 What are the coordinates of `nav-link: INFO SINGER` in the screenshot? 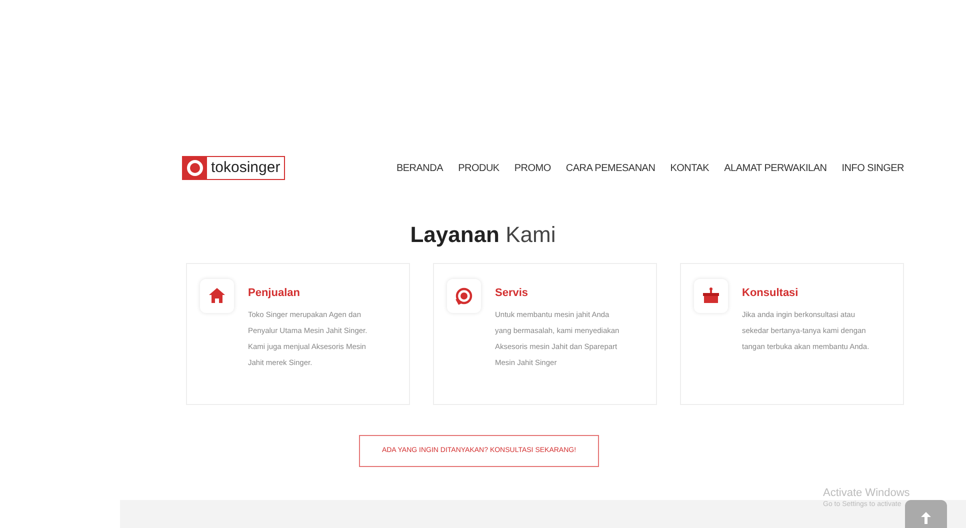 It's located at (873, 168).